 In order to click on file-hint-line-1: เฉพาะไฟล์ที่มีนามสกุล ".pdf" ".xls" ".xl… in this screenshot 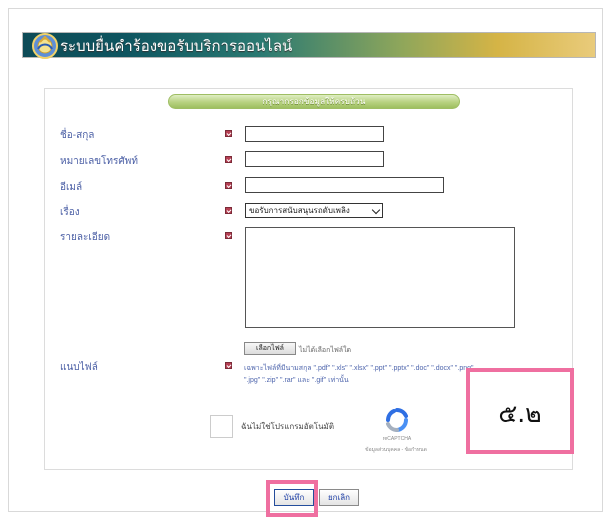, I will do `click(359, 368)`.